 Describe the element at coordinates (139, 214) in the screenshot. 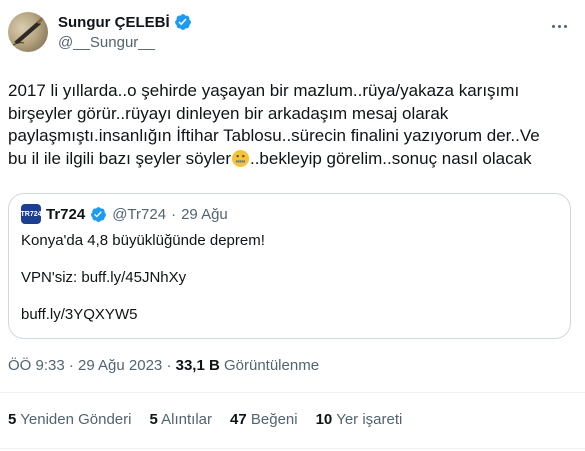

I see `quoted-author-handle: @Tr724` at that location.